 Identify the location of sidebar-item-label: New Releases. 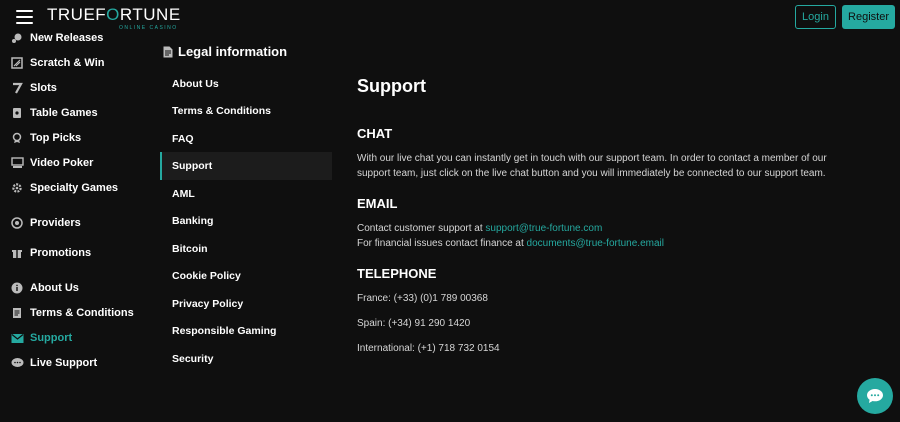
(67, 38).